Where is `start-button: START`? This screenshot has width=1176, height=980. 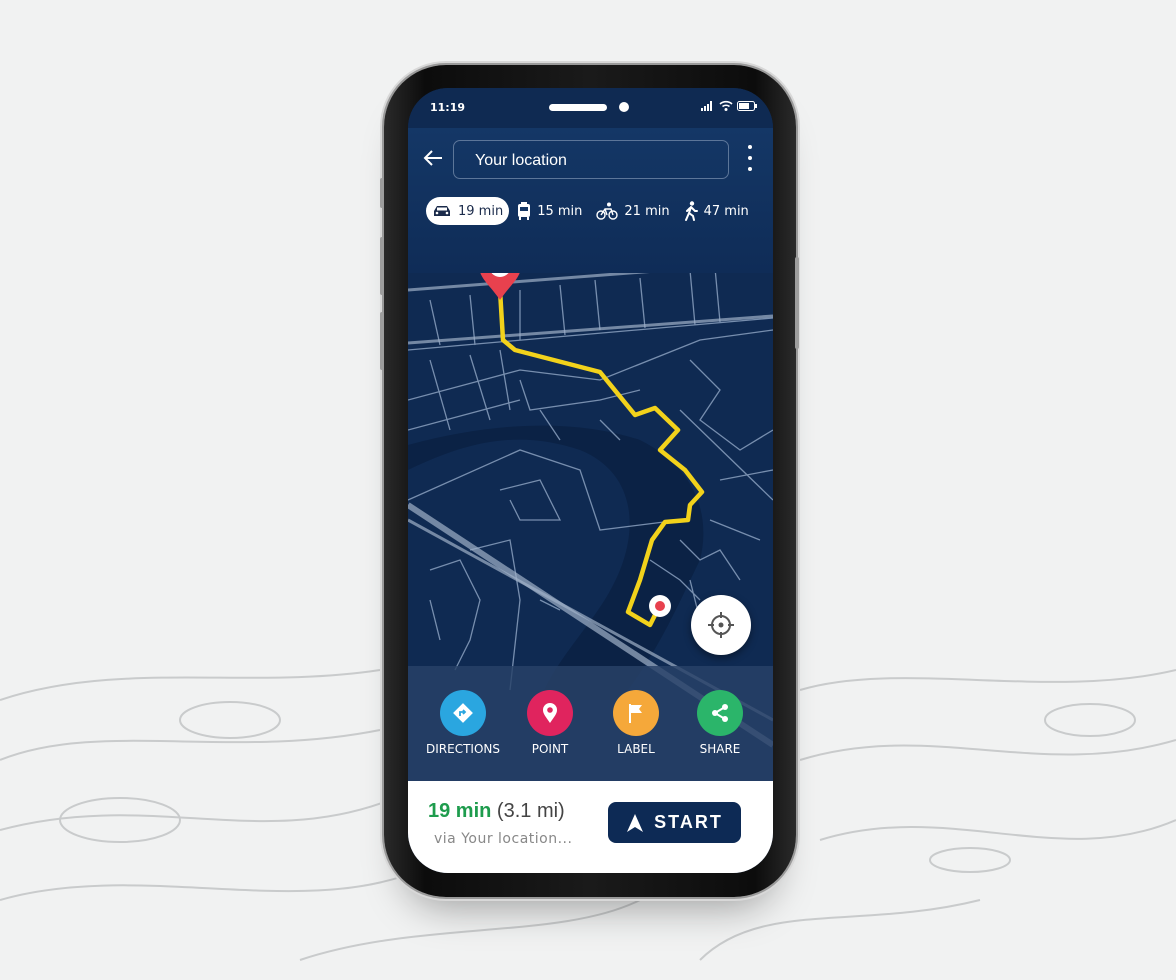 start-button: START is located at coordinates (674, 822).